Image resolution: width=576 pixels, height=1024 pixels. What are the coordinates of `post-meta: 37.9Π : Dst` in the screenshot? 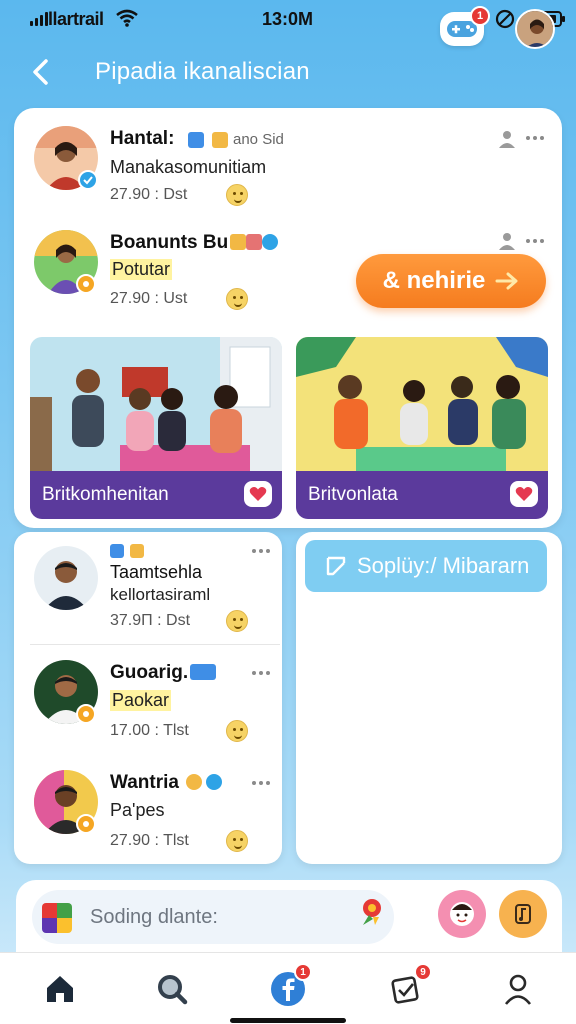 It's located at (150, 620).